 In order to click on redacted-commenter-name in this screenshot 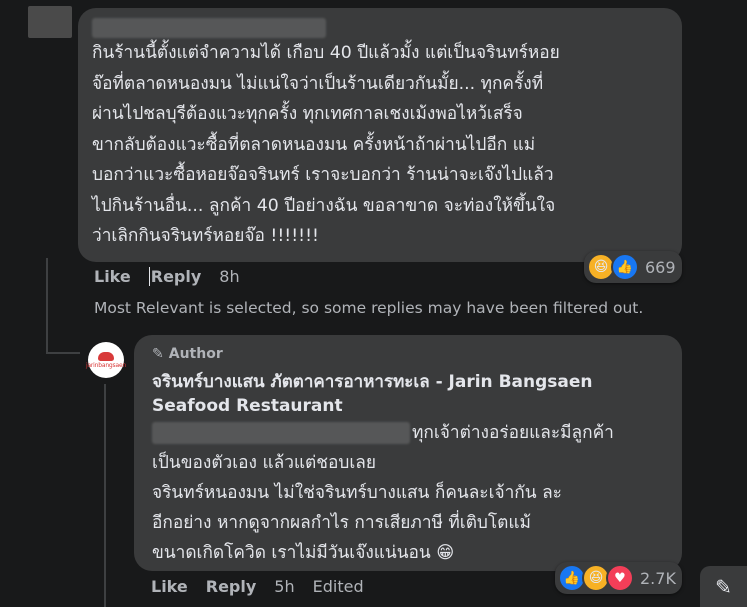, I will do `click(209, 28)`.